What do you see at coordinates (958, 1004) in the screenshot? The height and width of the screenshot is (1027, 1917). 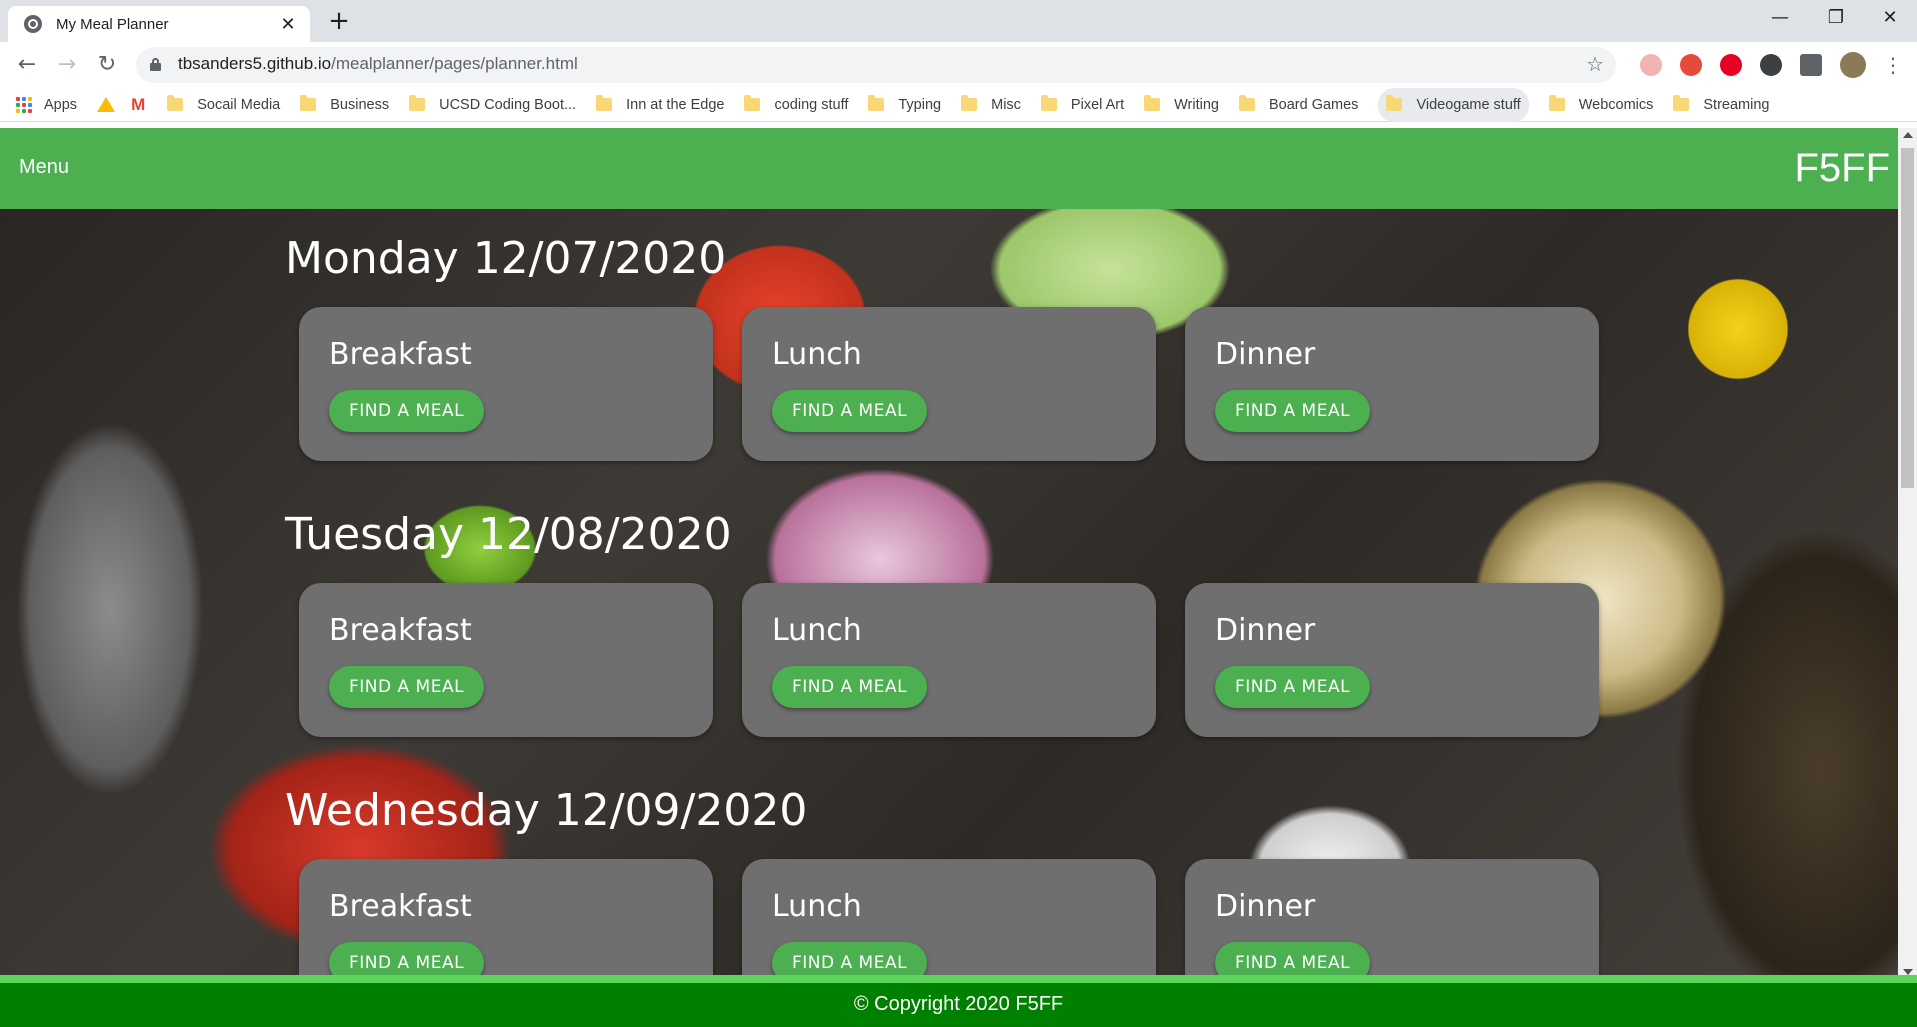 I see `copyright-text: © Copyright 2020 F5FF` at bounding box center [958, 1004].